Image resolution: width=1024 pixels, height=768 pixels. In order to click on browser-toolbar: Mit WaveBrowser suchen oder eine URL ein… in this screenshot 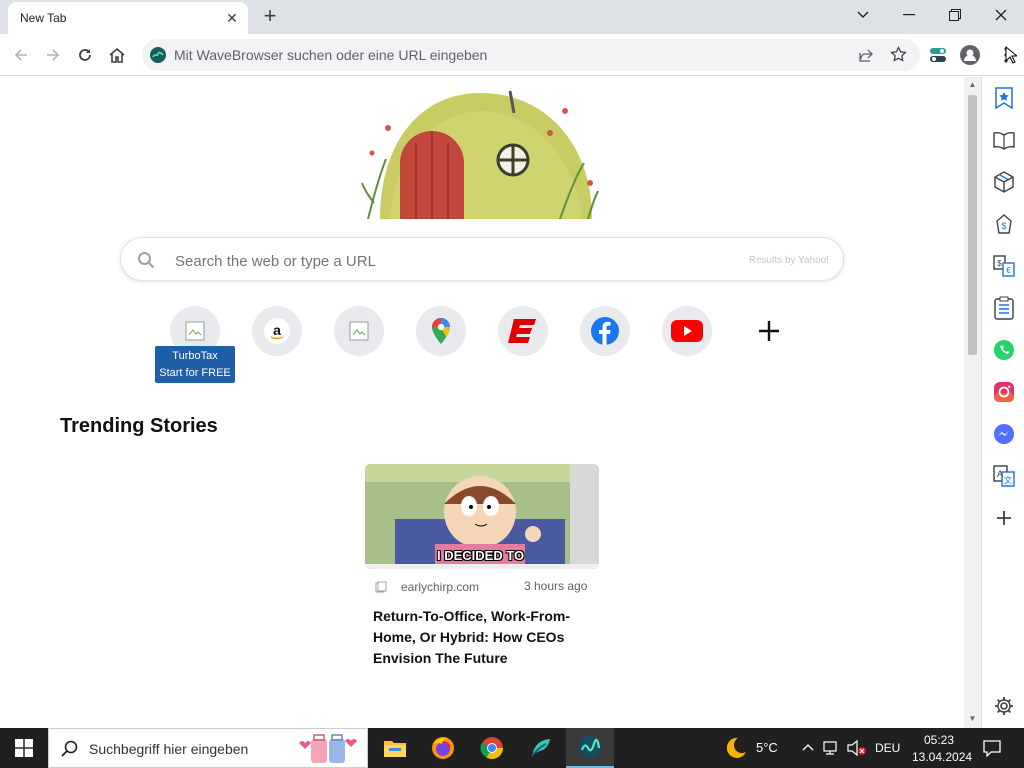, I will do `click(512, 55)`.